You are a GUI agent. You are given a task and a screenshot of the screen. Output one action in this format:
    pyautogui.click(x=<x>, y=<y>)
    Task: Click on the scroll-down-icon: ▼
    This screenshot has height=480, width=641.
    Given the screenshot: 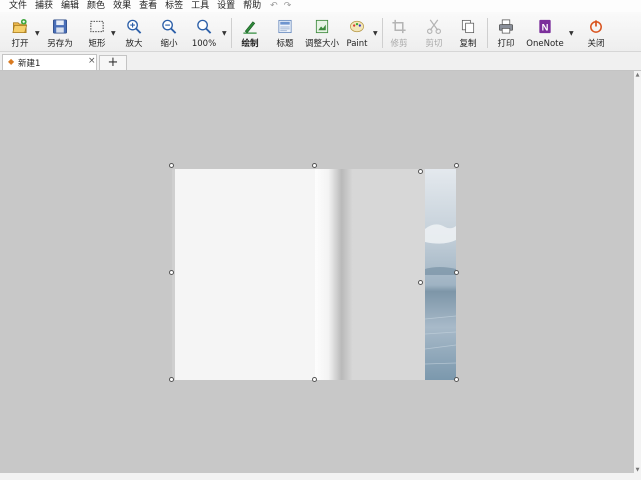 What is the action you would take?
    pyautogui.click(x=637, y=470)
    